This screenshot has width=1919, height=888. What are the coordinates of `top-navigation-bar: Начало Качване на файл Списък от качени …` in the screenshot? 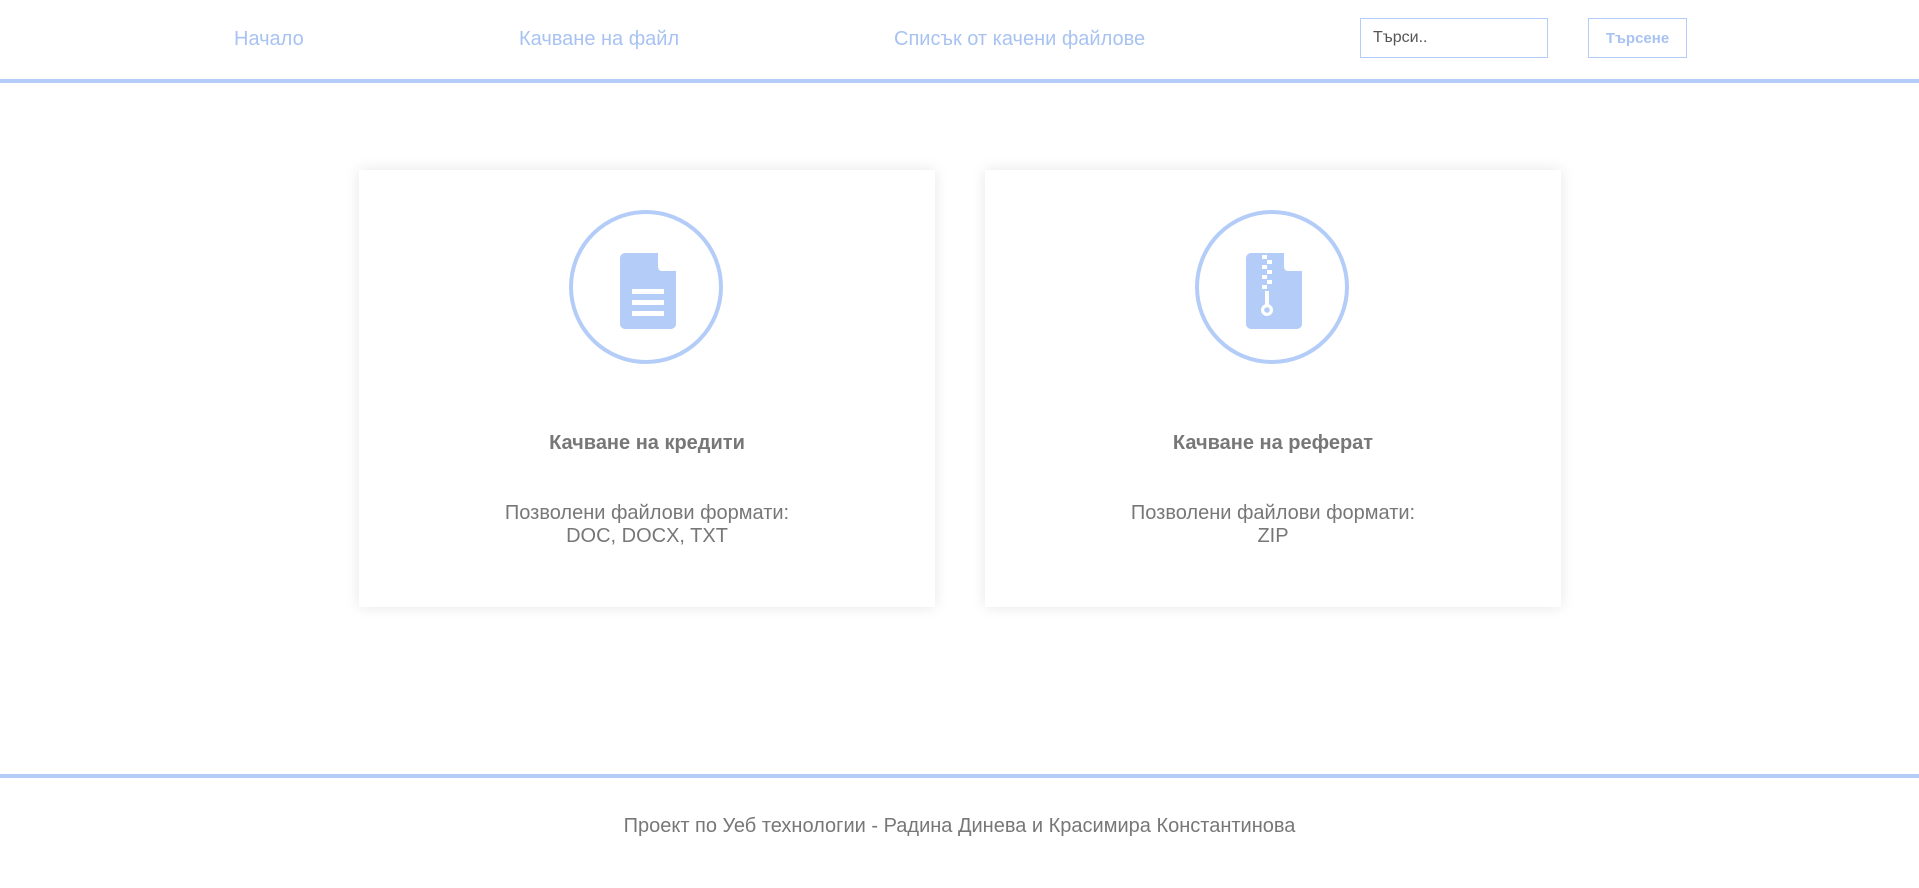 It's located at (959, 41).